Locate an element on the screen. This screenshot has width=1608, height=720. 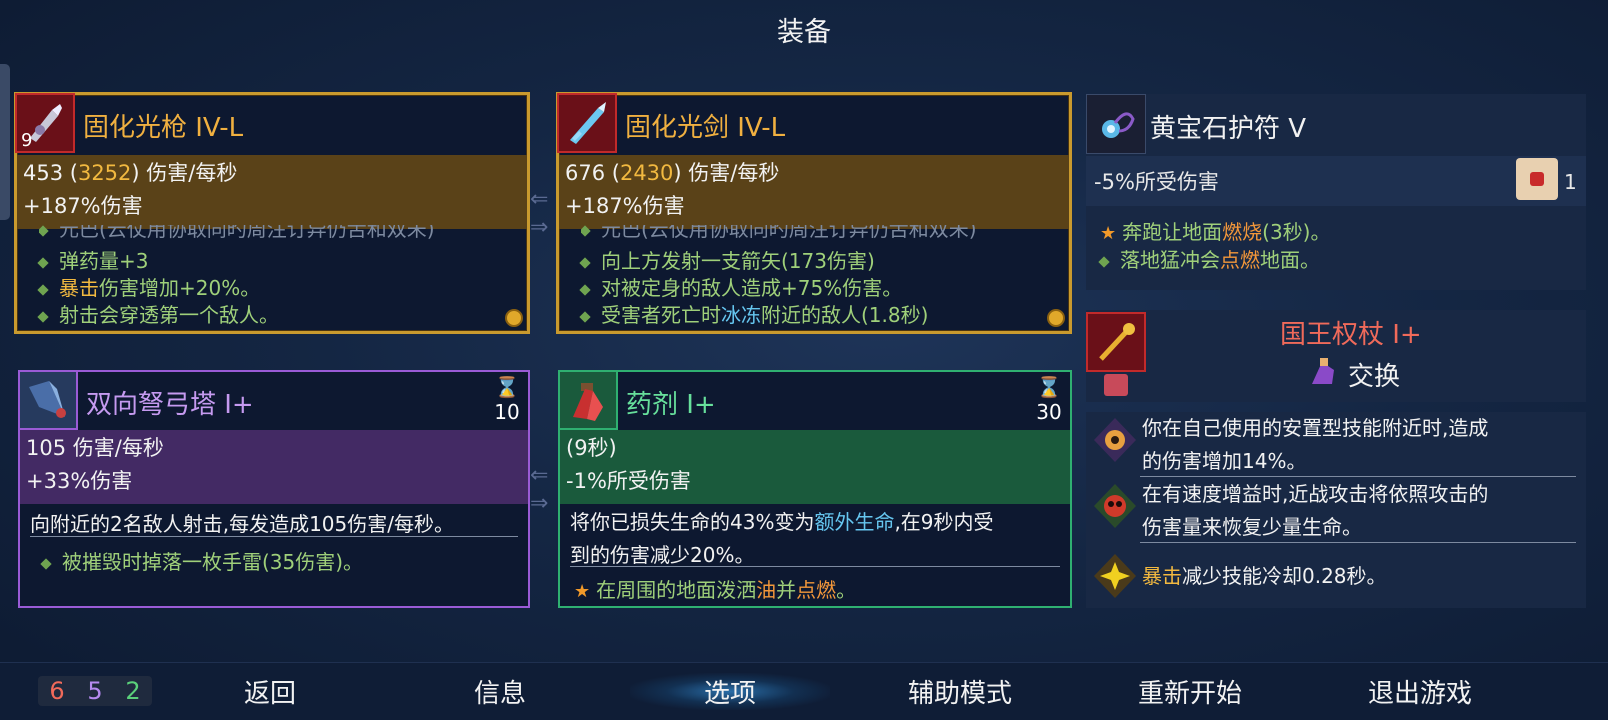
damage-taken: -5%所受伤害 is located at coordinates (1156, 182).